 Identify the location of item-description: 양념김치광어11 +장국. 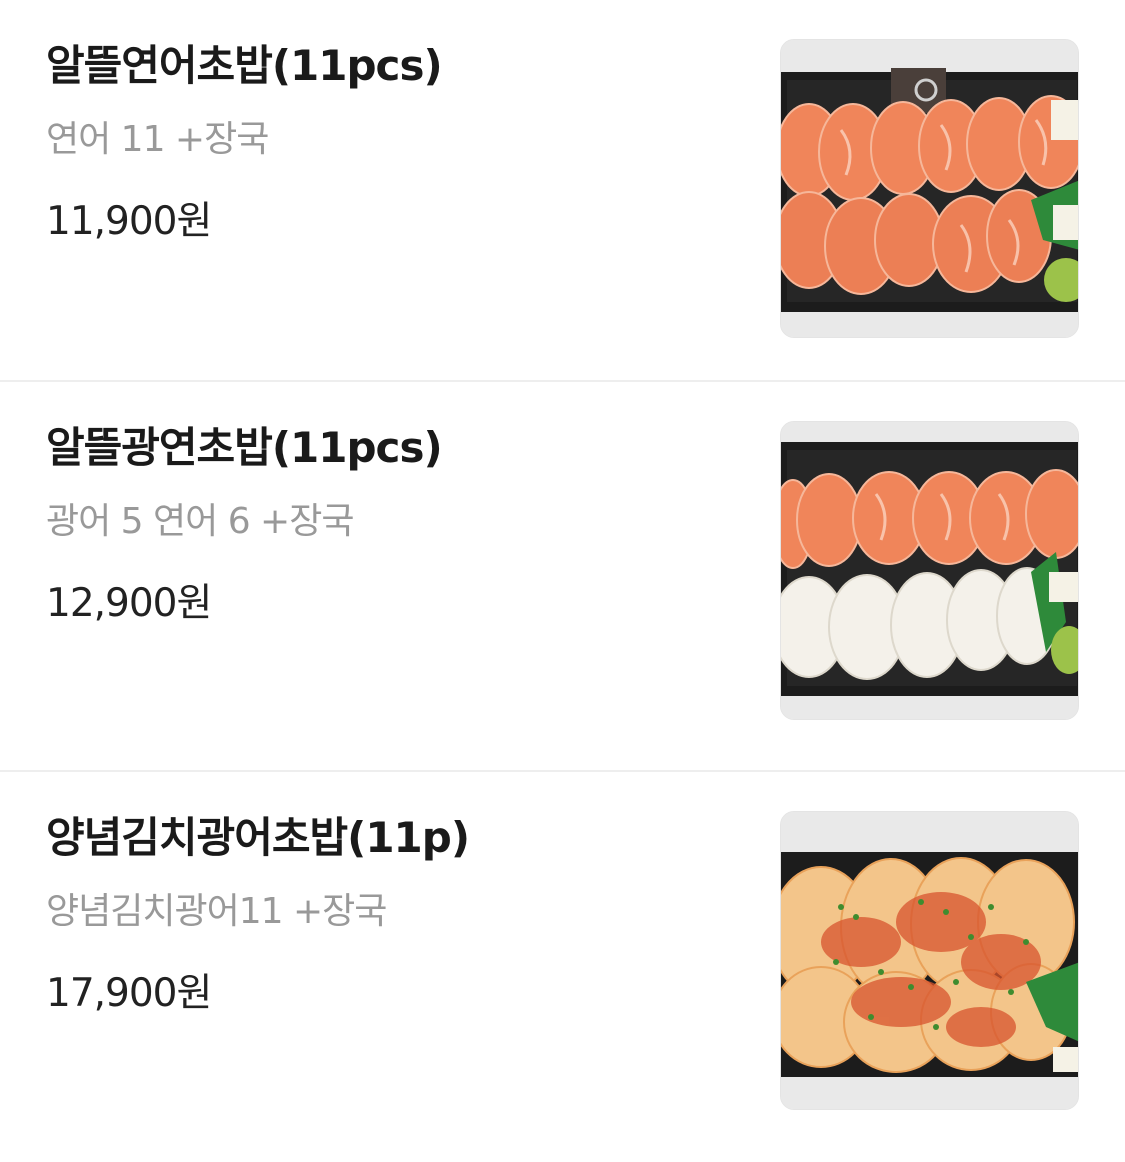
(216, 911).